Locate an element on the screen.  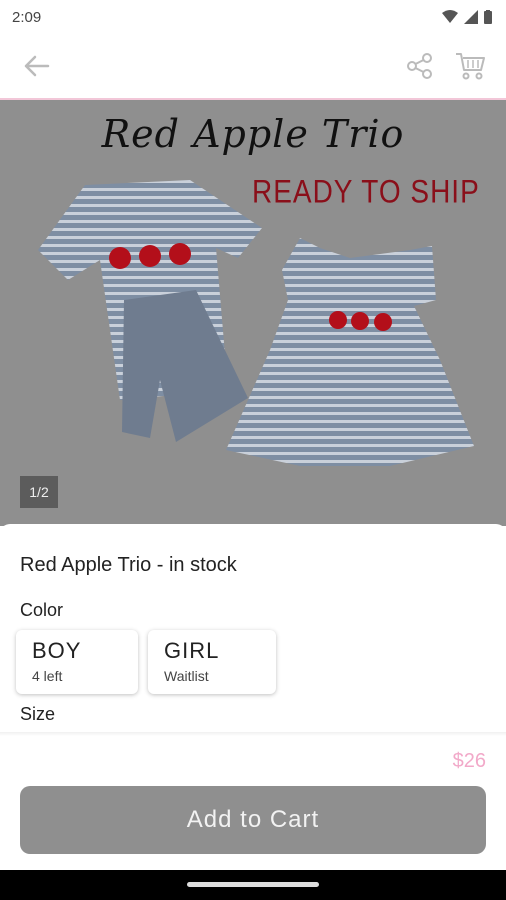
share-icon is located at coordinates (419, 66).